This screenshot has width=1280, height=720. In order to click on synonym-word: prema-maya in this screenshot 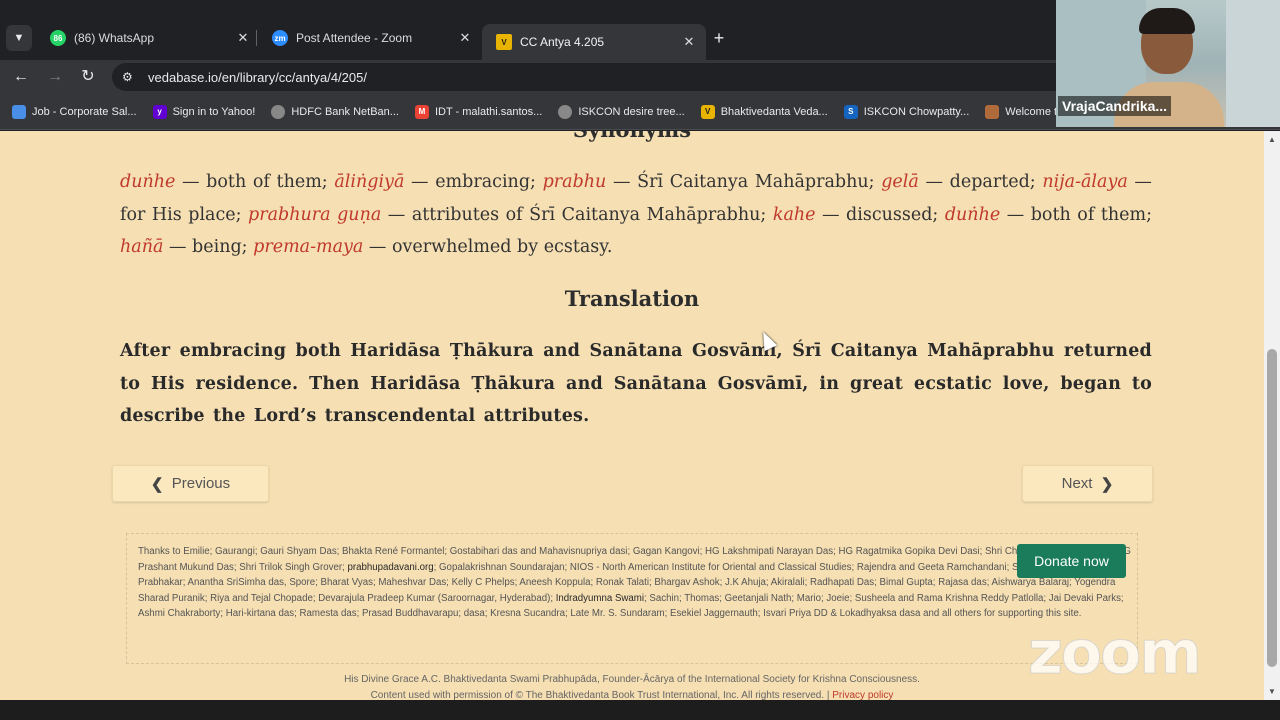, I will do `click(308, 247)`.